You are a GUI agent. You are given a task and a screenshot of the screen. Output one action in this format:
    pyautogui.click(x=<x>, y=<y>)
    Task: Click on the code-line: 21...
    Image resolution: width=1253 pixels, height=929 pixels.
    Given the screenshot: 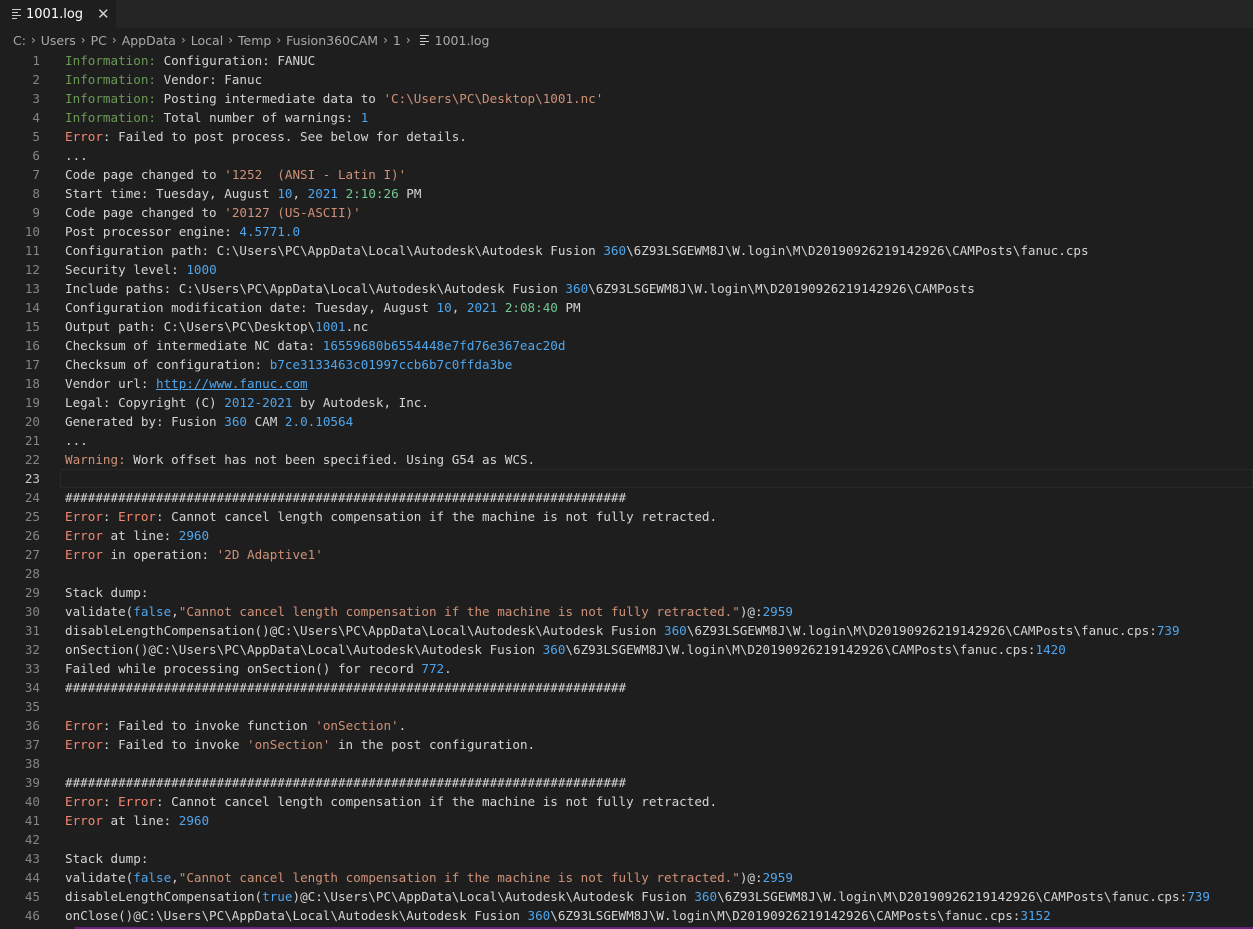 What is the action you would take?
    pyautogui.click(x=626, y=440)
    